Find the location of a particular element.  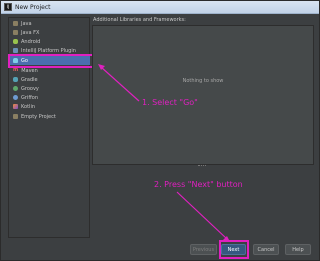

list-item-javafx: Java FX is located at coordinates (50, 32).